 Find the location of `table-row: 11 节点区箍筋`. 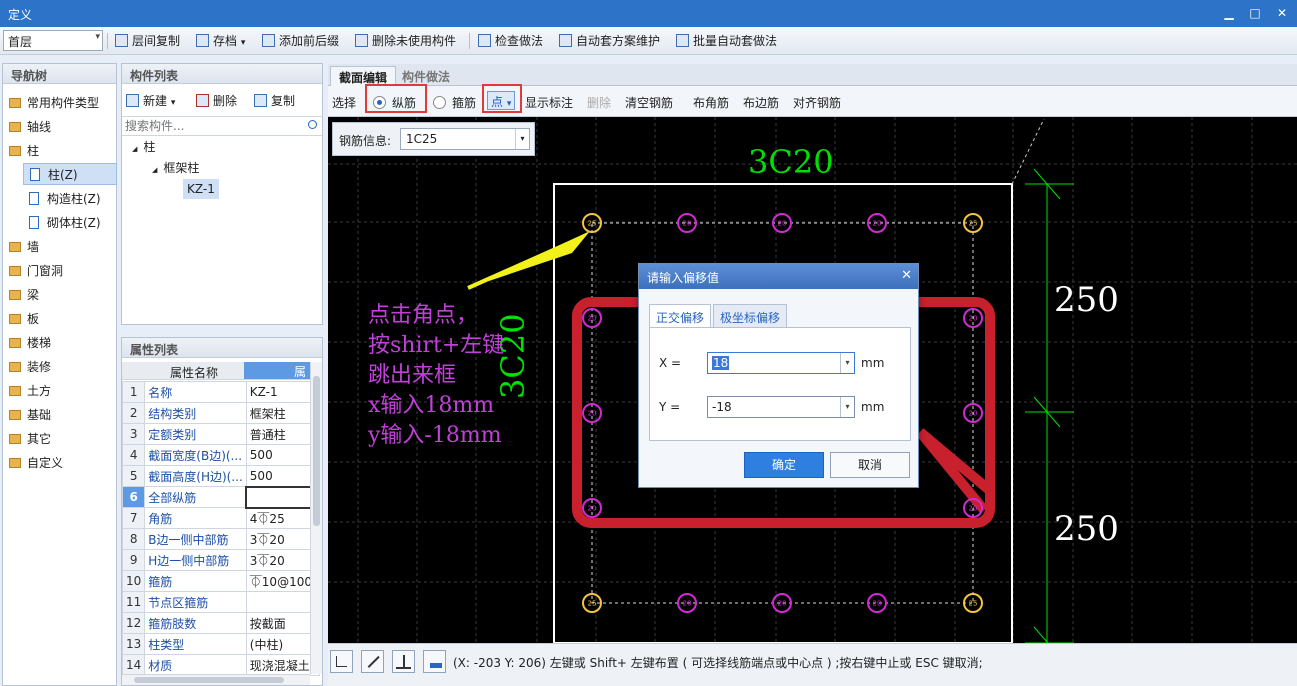

table-row: 11 节点区箍筋 is located at coordinates (220, 602).